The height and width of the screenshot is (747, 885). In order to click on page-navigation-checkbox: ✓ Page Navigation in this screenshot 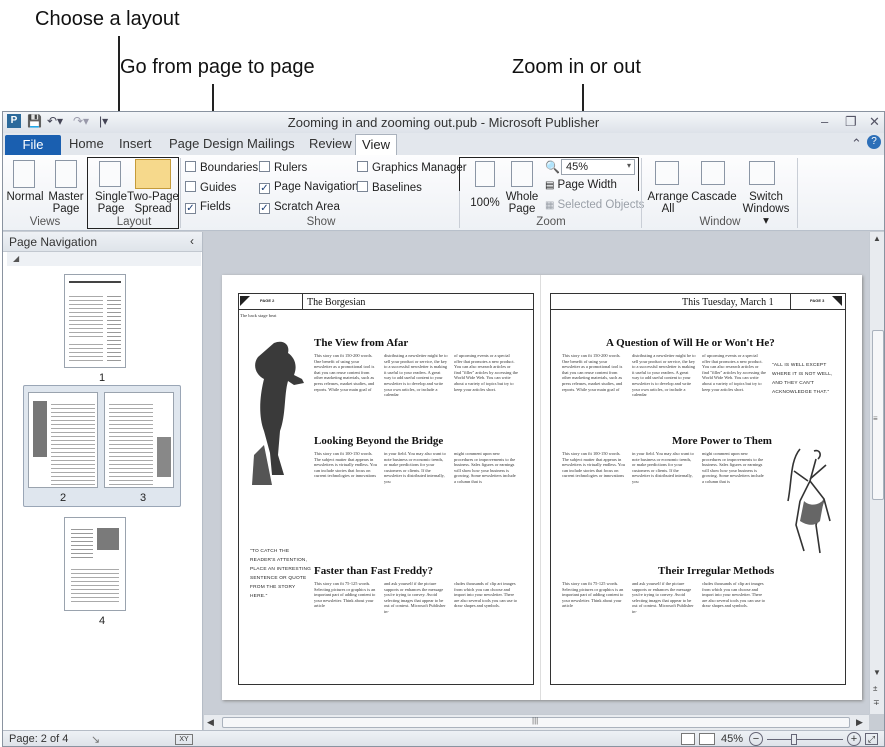, I will do `click(308, 187)`.